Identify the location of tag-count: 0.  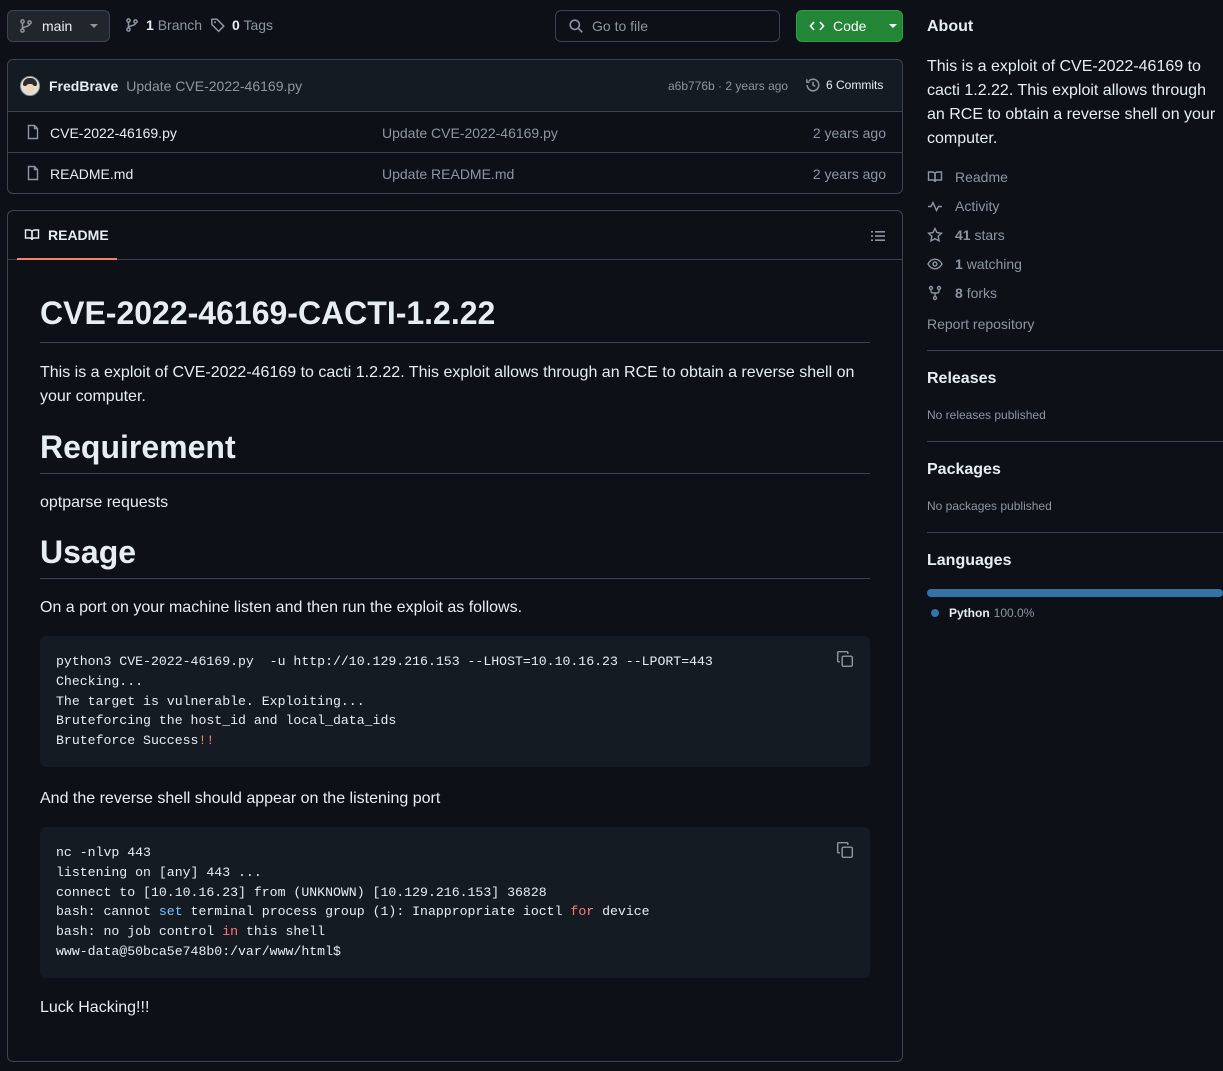
(236, 25).